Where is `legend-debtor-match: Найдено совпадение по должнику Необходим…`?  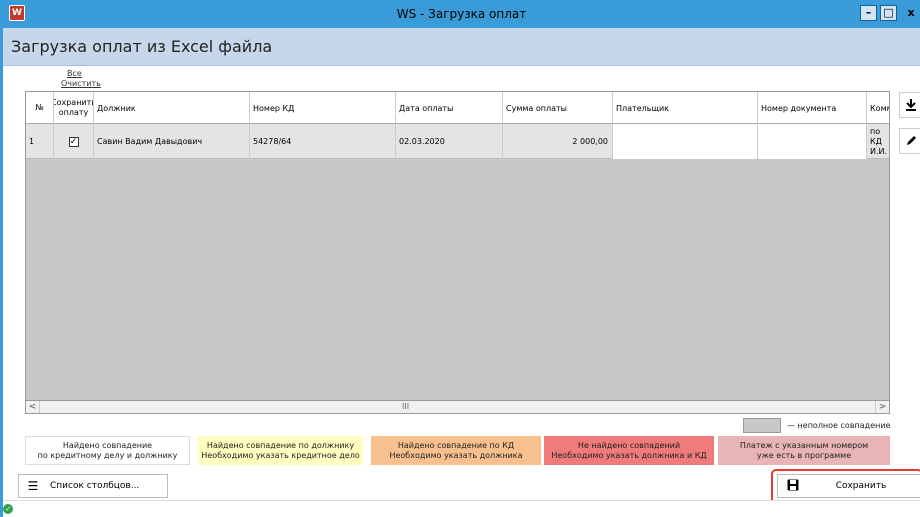
legend-debtor-match: Найдено совпадение по должнику Необходим… is located at coordinates (280, 450).